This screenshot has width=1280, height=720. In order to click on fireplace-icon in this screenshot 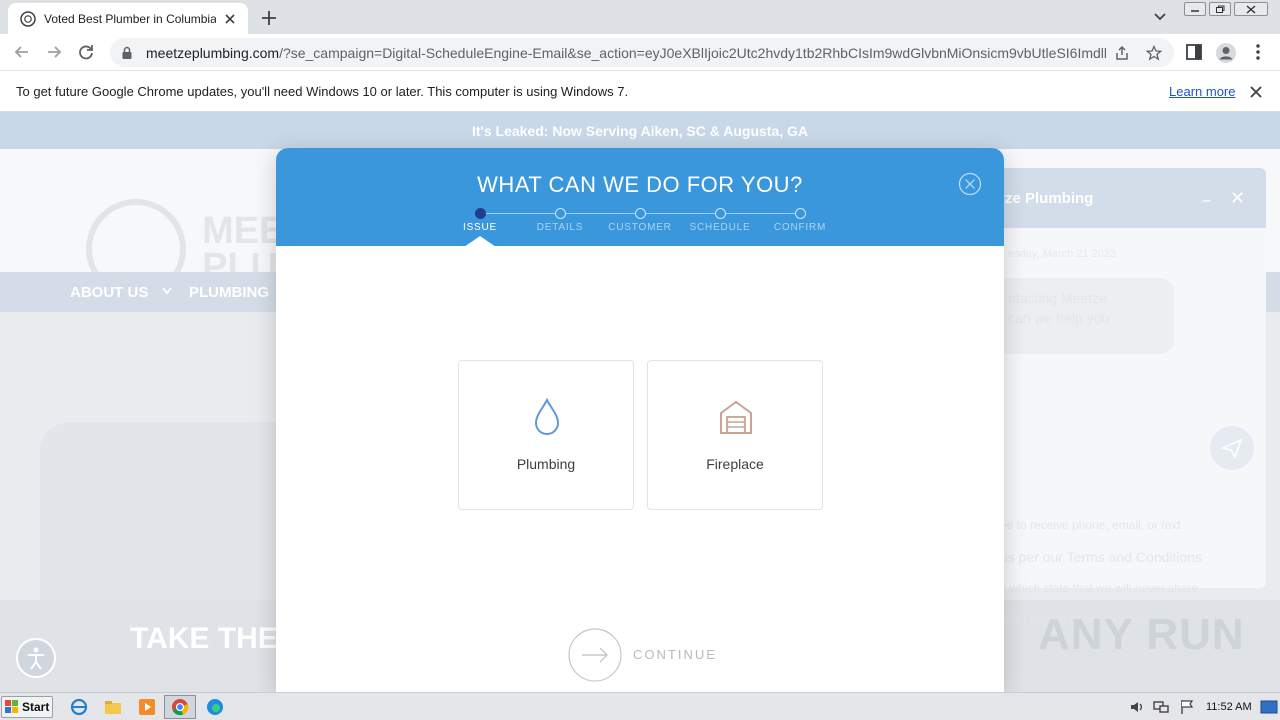, I will do `click(736, 417)`.